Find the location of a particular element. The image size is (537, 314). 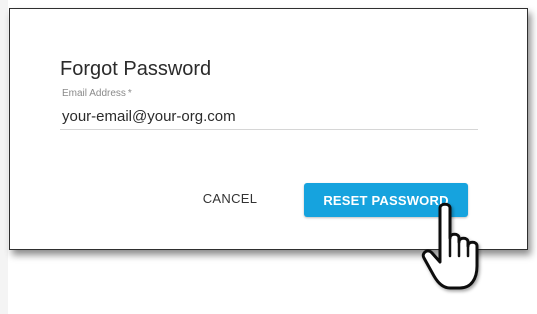

required-marker: * is located at coordinates (129, 93).